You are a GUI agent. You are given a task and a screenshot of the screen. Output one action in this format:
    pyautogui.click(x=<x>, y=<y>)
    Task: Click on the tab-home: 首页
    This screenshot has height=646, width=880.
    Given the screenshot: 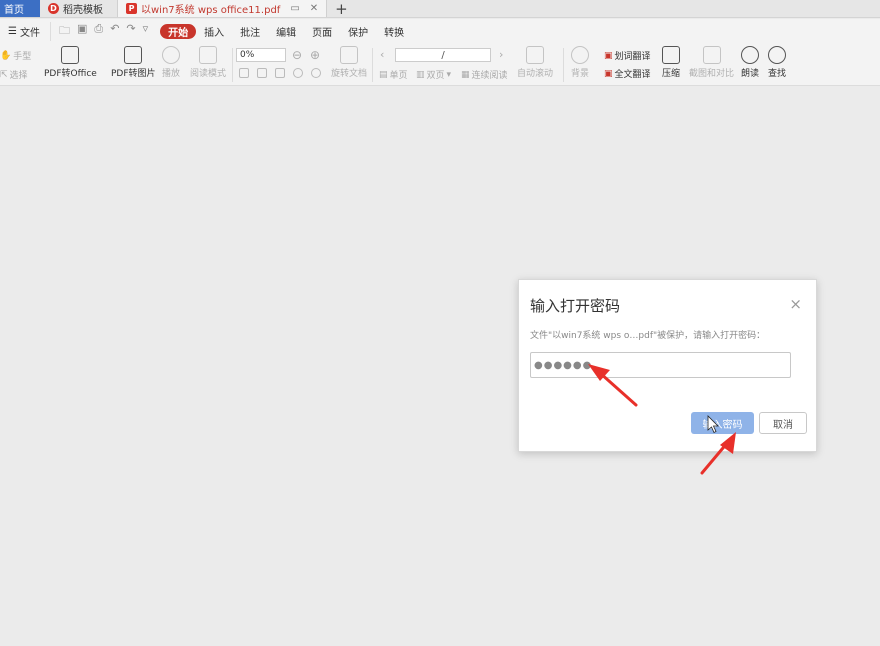 What is the action you would take?
    pyautogui.click(x=20, y=8)
    